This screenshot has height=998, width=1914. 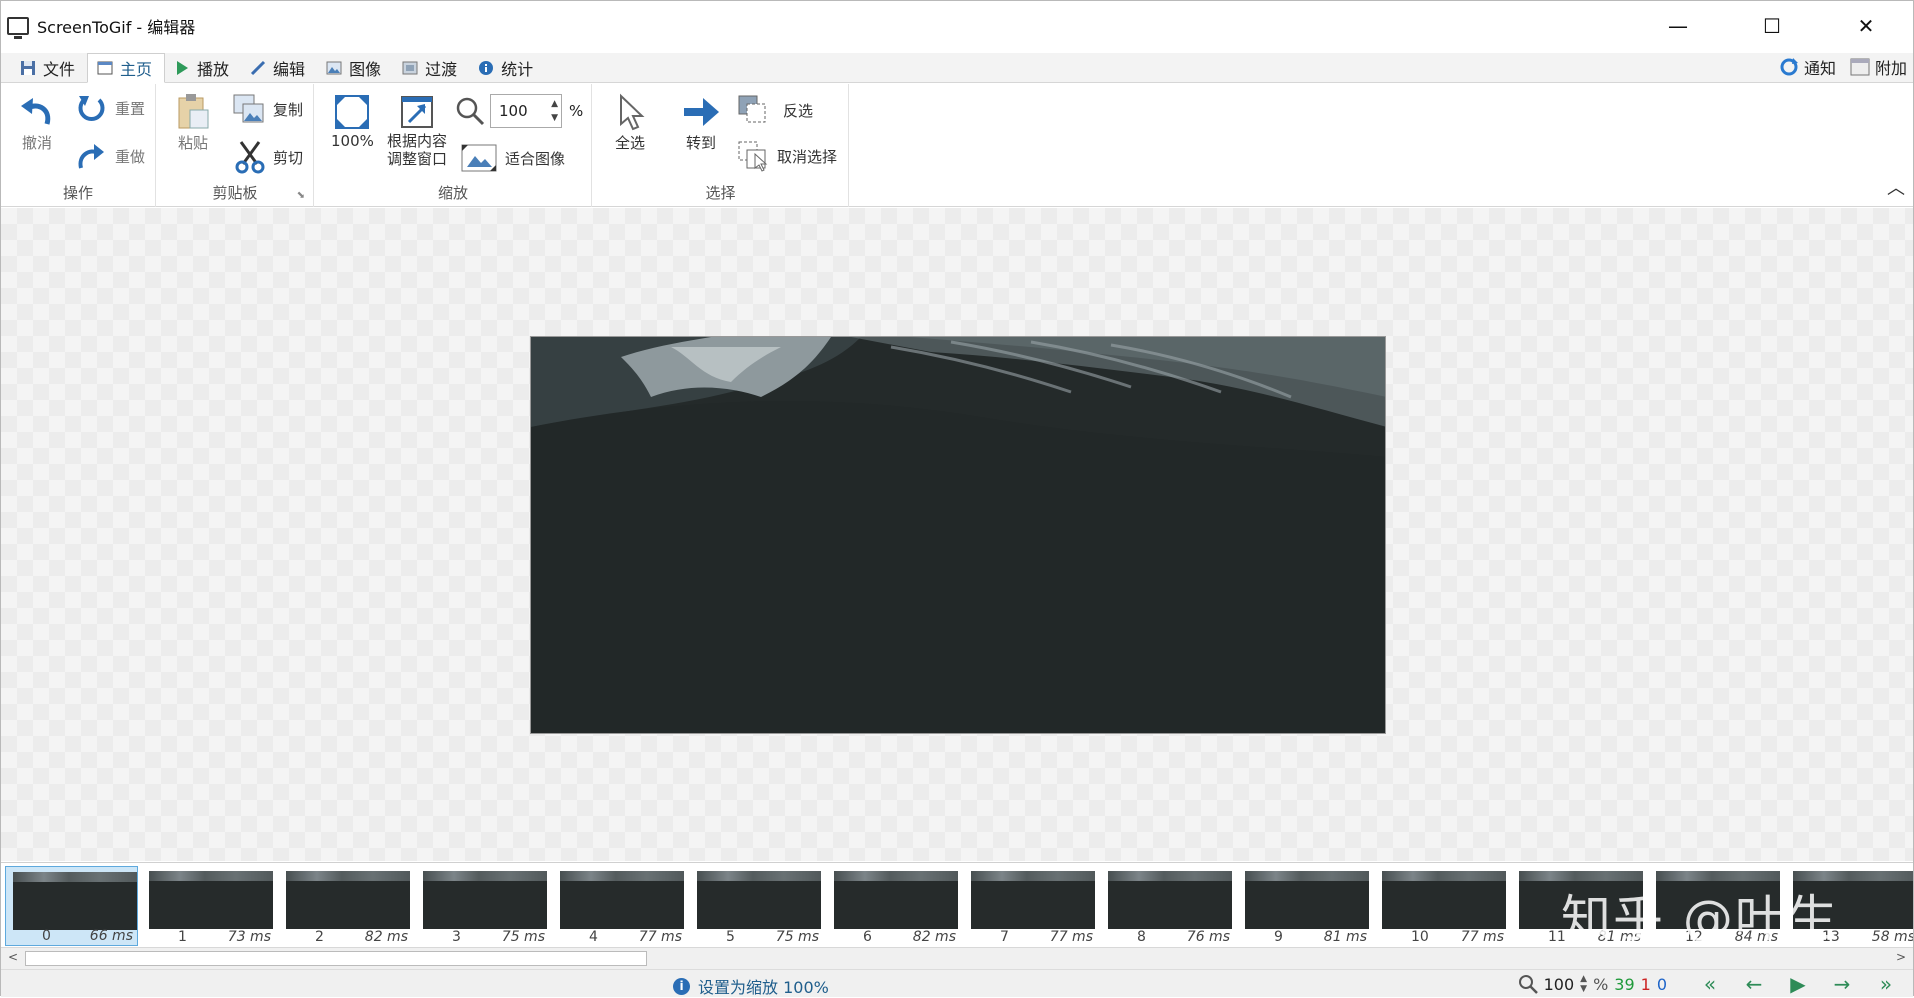 I want to click on frame-index: 5, so click(x=730, y=937).